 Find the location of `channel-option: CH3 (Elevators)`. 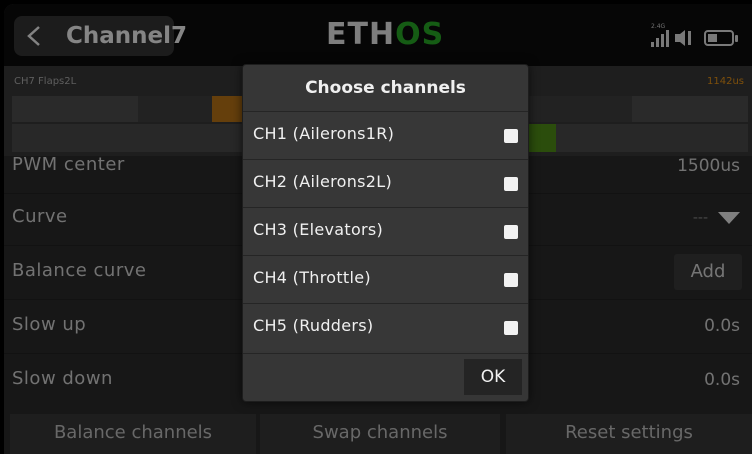

channel-option: CH3 (Elevators) is located at coordinates (385, 231).